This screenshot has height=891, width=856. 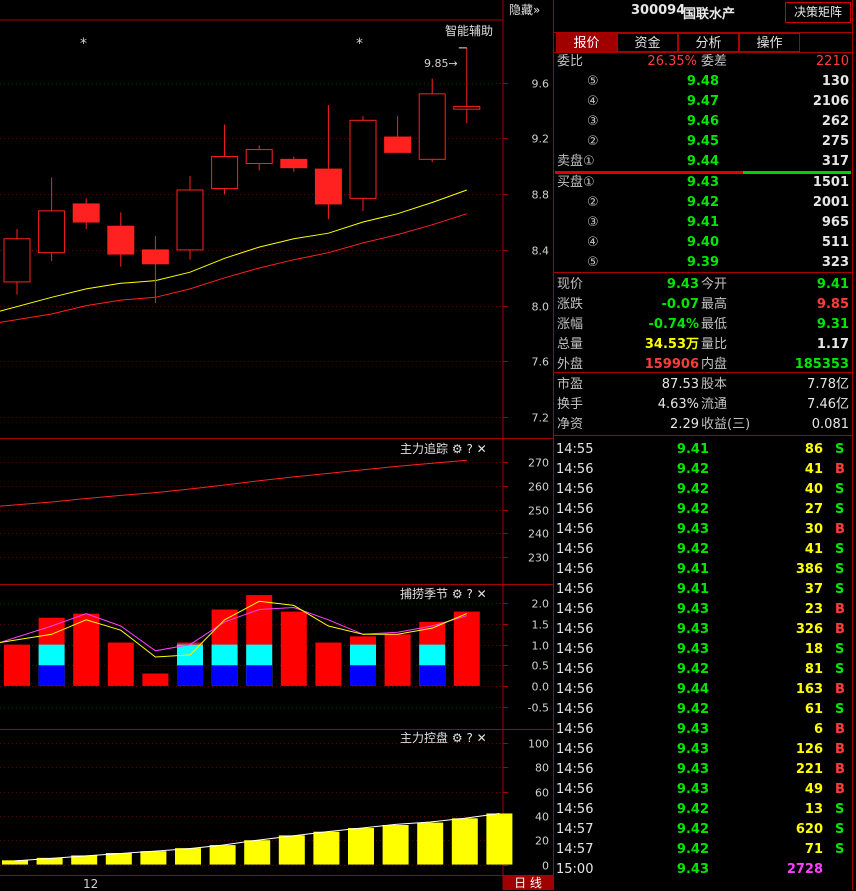 I want to click on y-tick-label: 0, so click(x=545, y=866).